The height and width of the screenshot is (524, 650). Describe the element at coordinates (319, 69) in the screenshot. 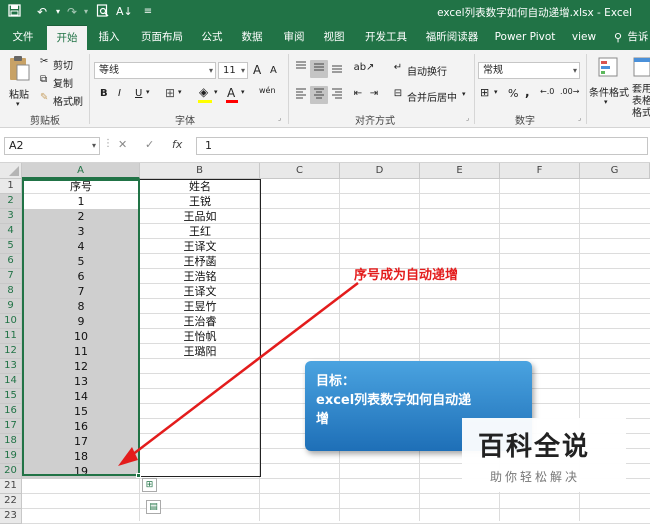

I see `align-middle-icon` at that location.